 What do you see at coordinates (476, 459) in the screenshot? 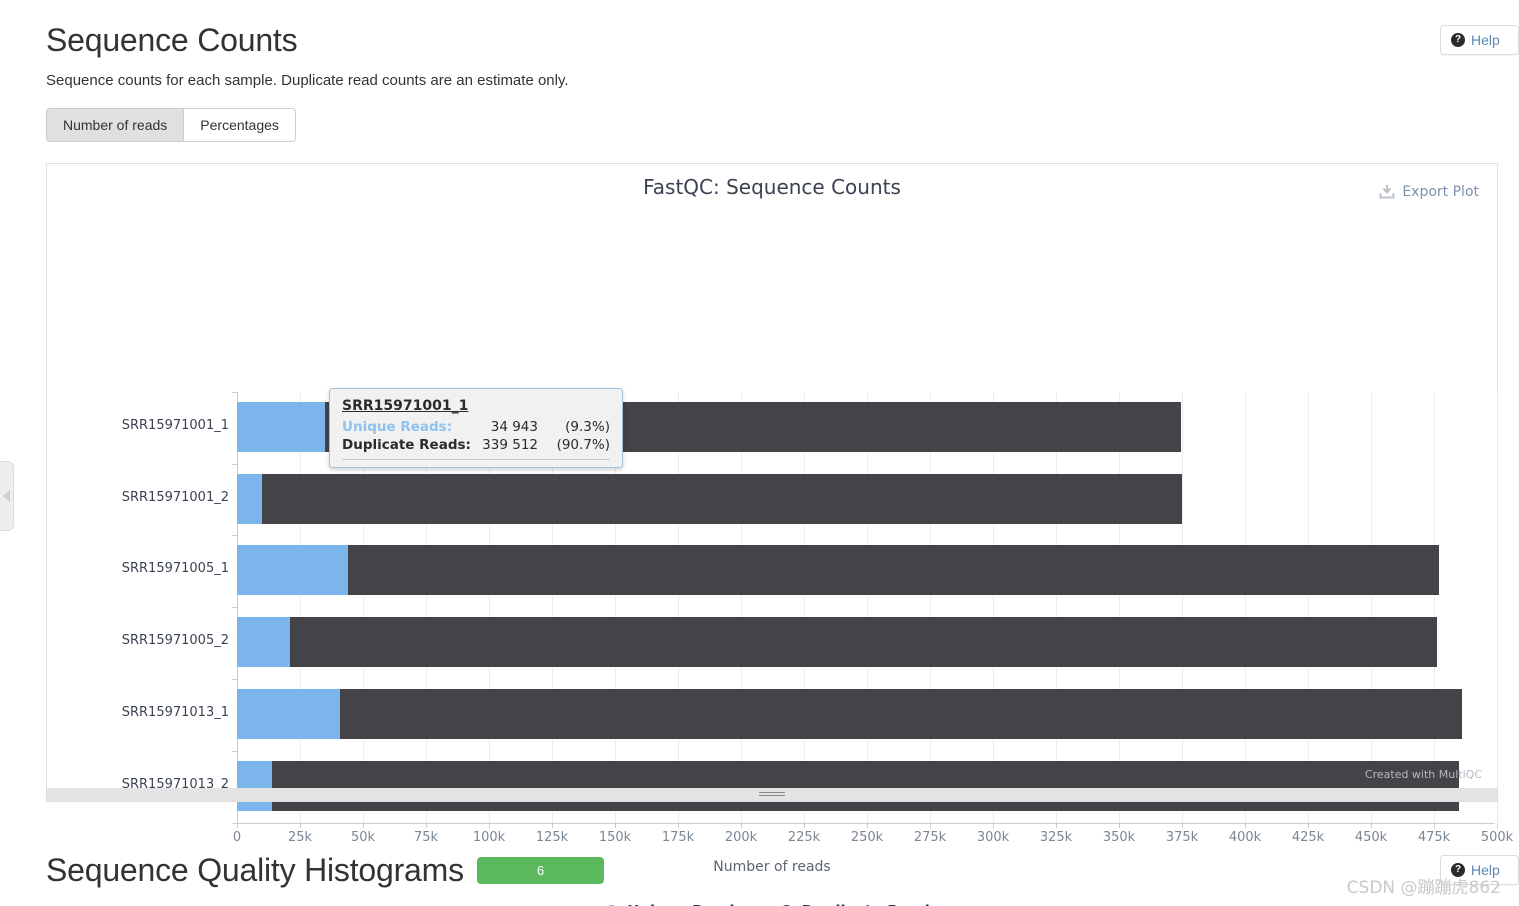
I see `tooltip-divider` at bounding box center [476, 459].